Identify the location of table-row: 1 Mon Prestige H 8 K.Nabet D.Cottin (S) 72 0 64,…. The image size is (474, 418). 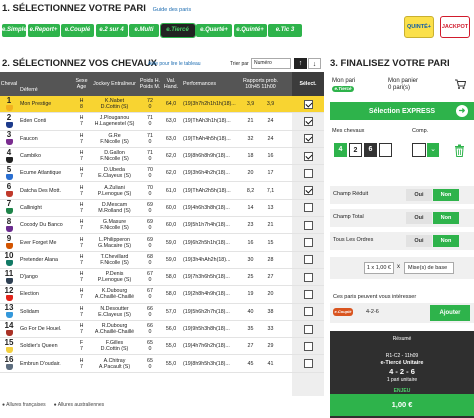
(162, 105).